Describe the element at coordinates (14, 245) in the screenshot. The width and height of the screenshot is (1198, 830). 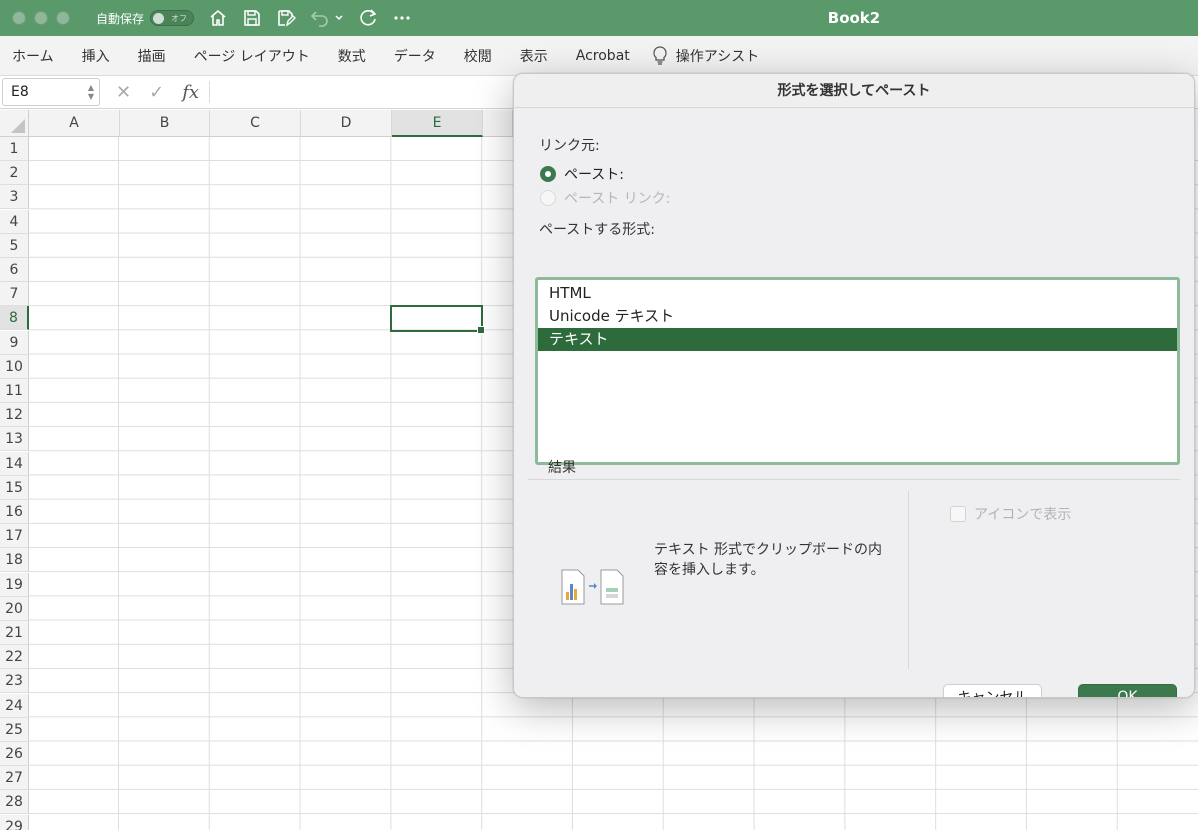
I see `row-header: 5` at that location.